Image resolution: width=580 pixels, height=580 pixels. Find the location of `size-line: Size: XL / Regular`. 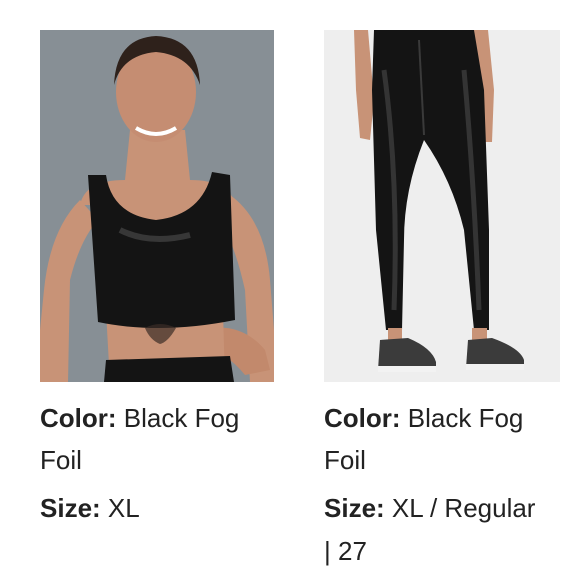

size-line: Size: XL / Regular is located at coordinates (429, 508).